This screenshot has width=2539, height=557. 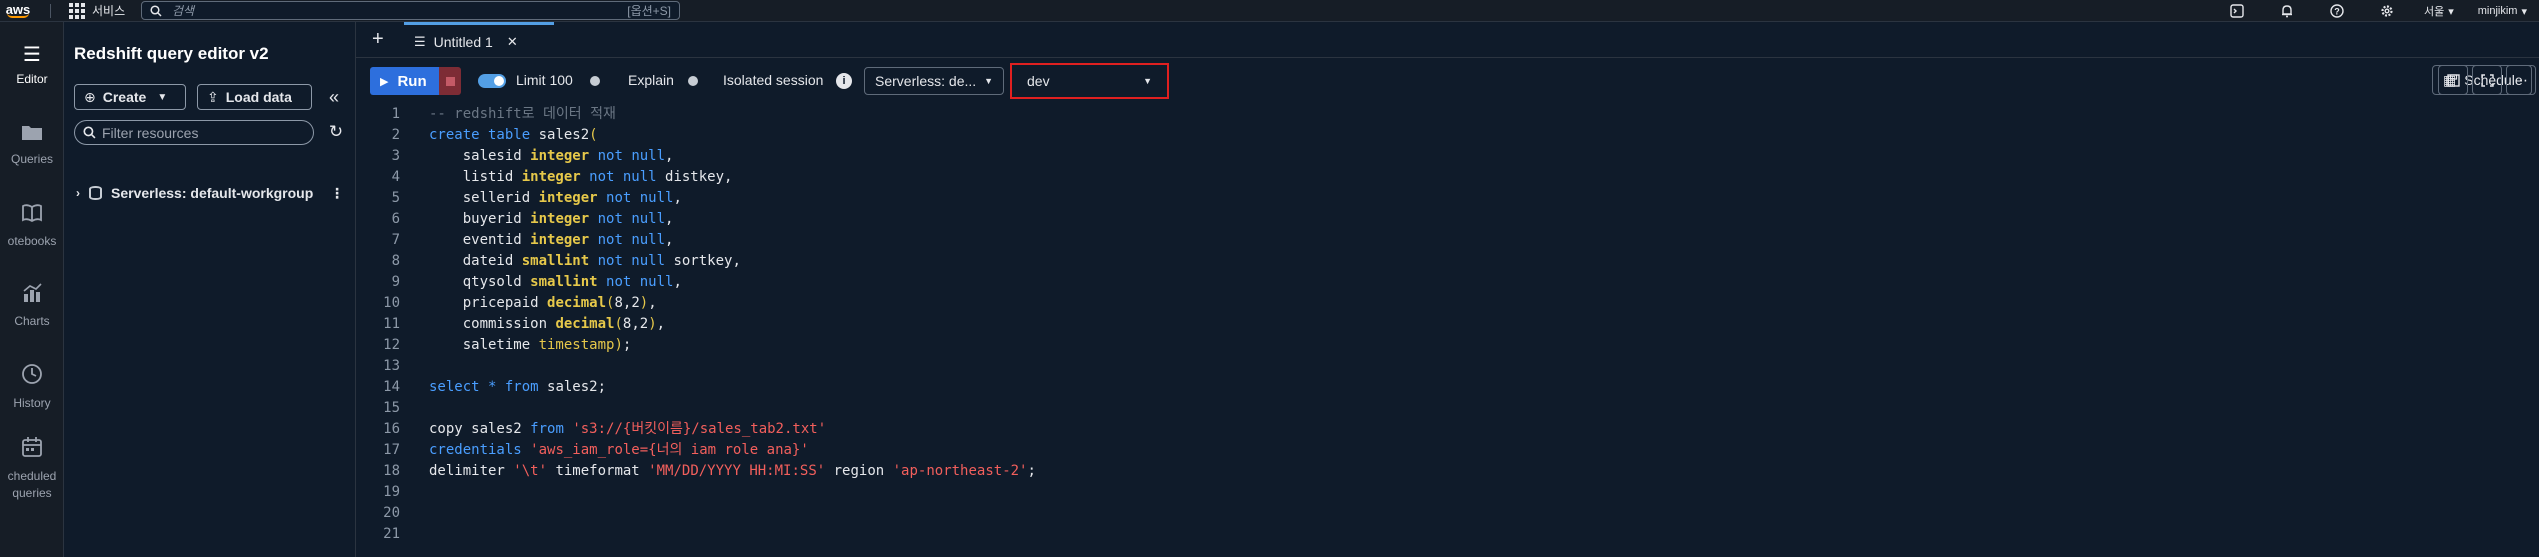 I want to click on info-icon: i, so click(x=844, y=81).